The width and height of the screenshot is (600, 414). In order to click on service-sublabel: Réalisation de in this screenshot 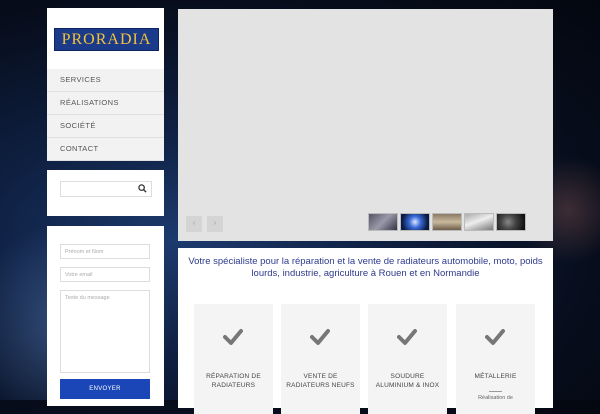, I will do `click(495, 398)`.